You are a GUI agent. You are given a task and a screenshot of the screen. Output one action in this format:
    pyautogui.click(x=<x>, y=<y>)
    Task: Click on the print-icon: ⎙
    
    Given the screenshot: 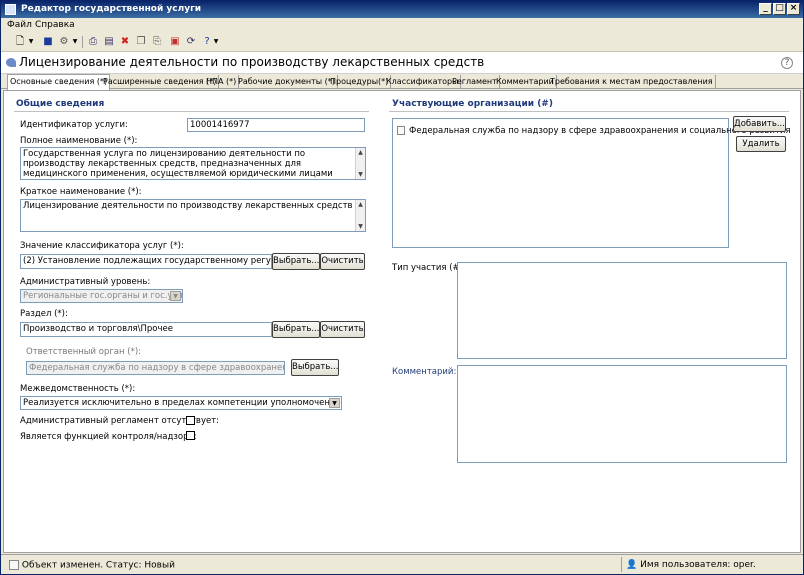 What is the action you would take?
    pyautogui.click(x=93, y=42)
    